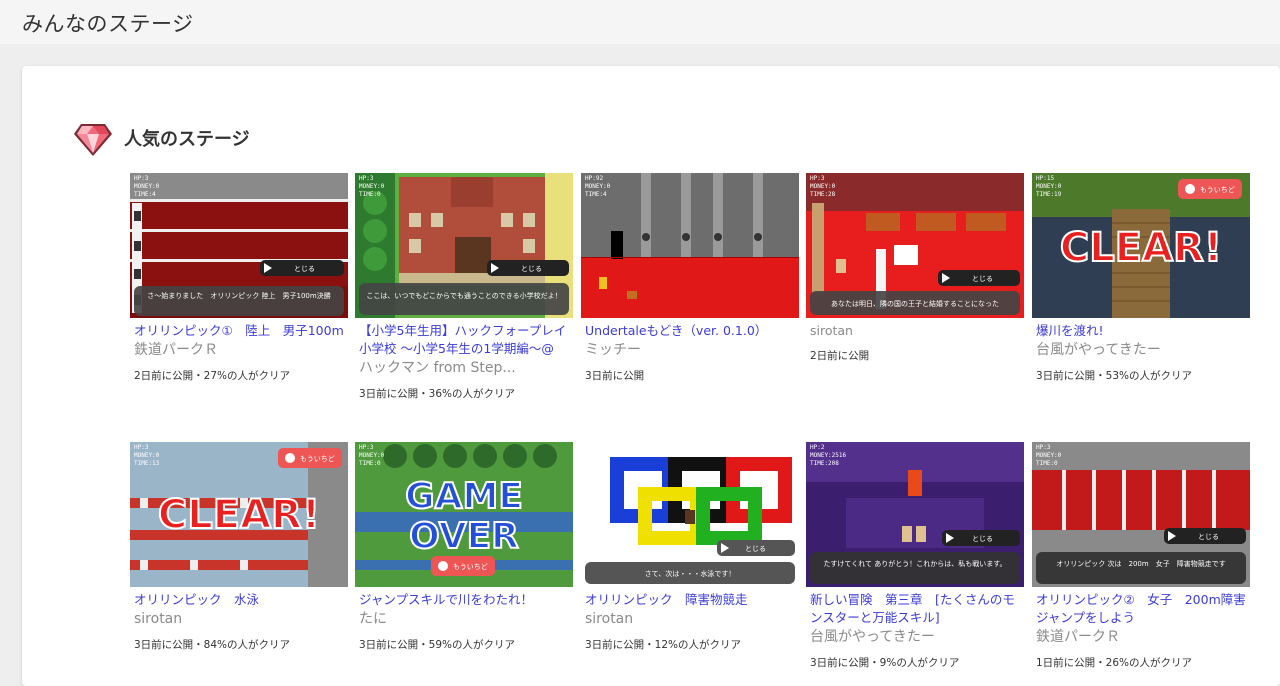 The image size is (1280, 686). What do you see at coordinates (108, 24) in the screenshot?
I see `page-title: みんなのステージ` at bounding box center [108, 24].